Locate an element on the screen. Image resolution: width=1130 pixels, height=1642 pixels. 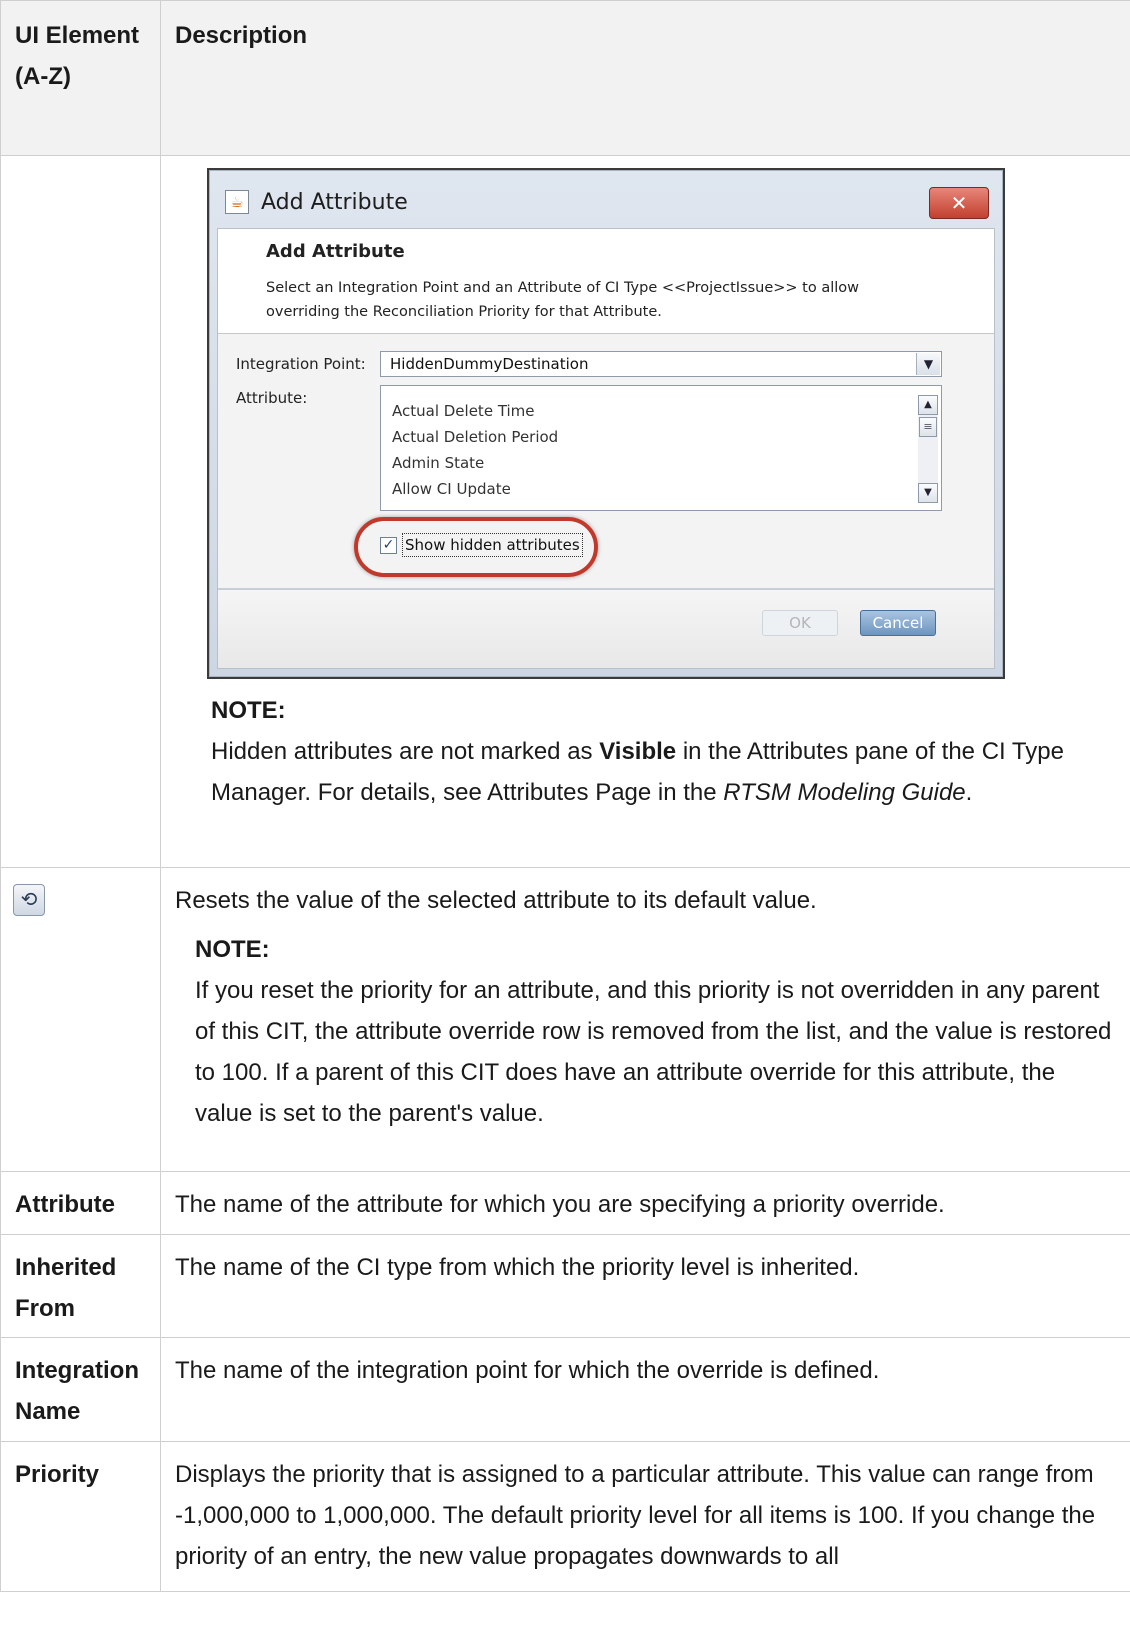
integration-point-value: HiddenDummyDestination is located at coordinates (489, 364).